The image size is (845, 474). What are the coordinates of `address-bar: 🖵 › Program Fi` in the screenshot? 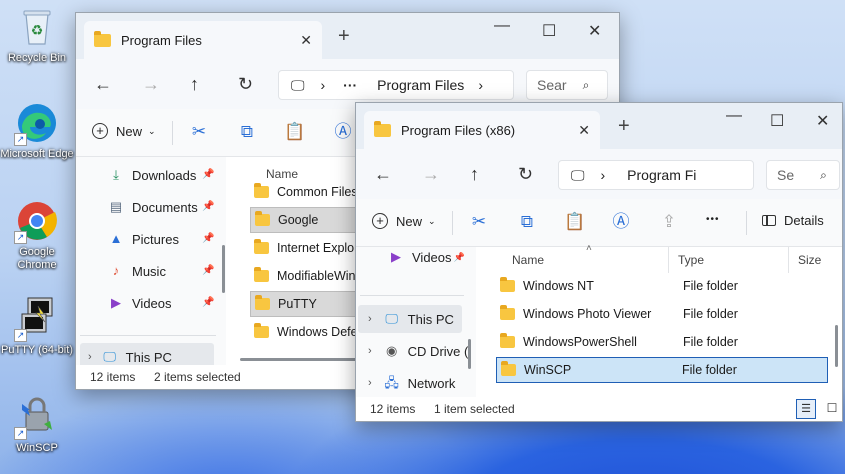 It's located at (656, 175).